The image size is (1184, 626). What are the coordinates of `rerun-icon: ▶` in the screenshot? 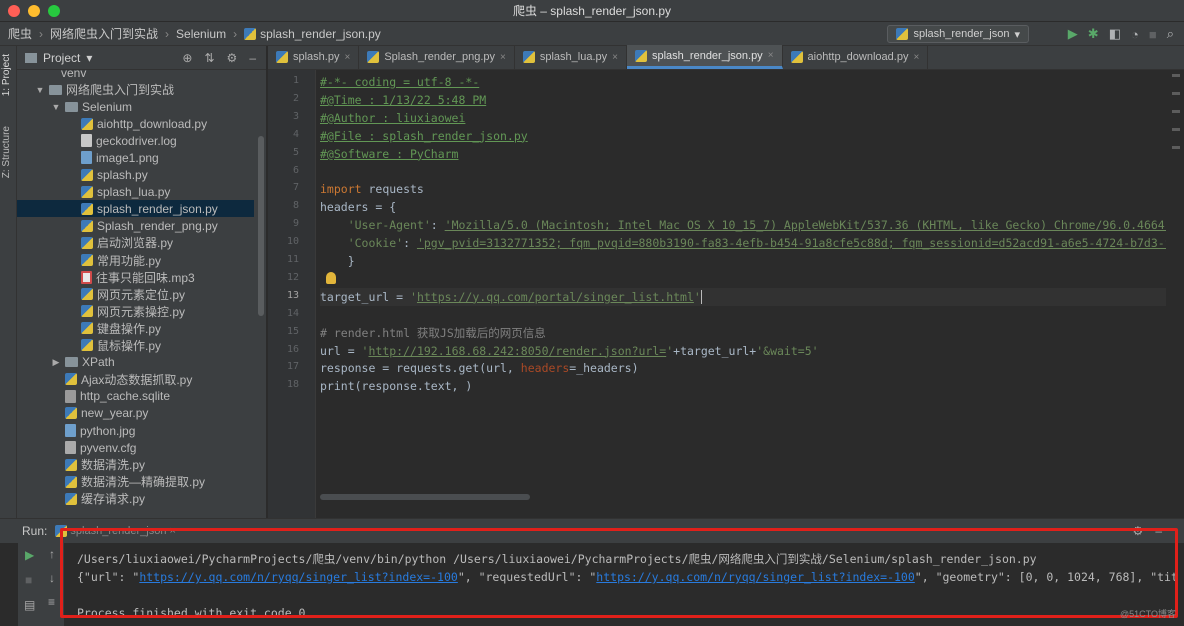 It's located at (29, 555).